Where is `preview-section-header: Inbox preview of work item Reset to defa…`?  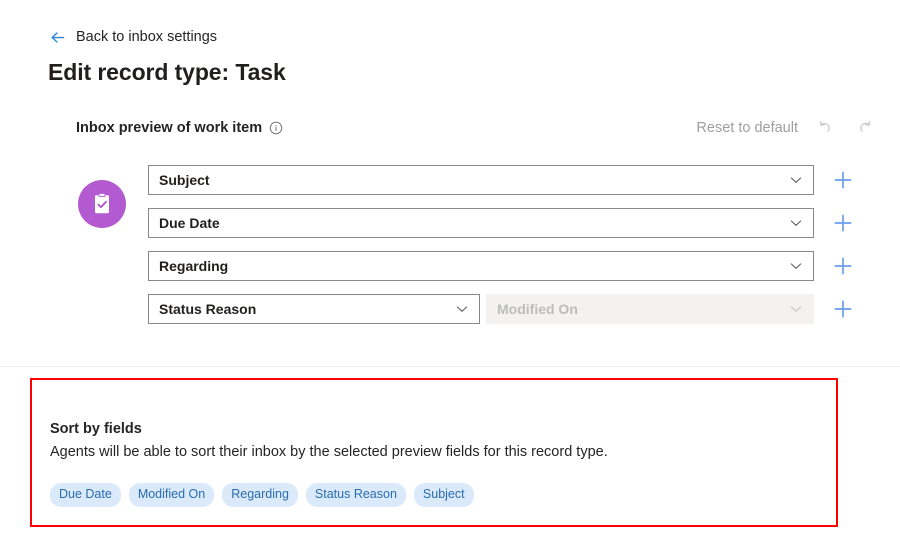
preview-section-header: Inbox preview of work item Reset to defa… is located at coordinates (475, 128).